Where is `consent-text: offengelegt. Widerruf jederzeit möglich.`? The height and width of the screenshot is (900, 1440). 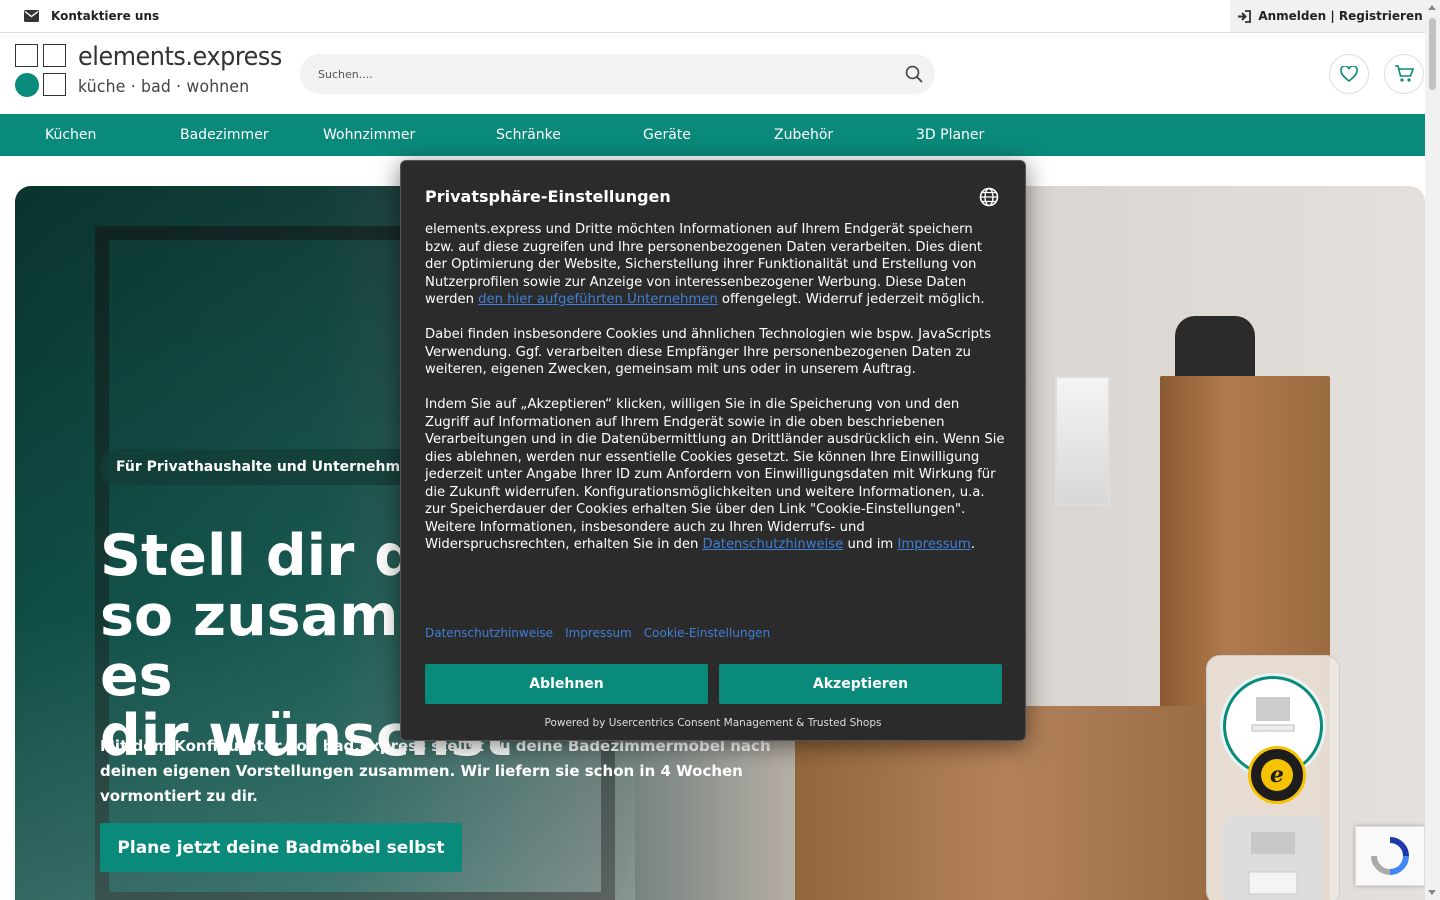 consent-text: offengelegt. Widerruf jederzeit möglich. is located at coordinates (851, 299).